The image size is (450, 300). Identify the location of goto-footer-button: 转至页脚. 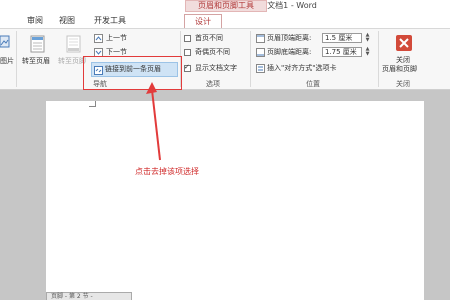
(72, 61).